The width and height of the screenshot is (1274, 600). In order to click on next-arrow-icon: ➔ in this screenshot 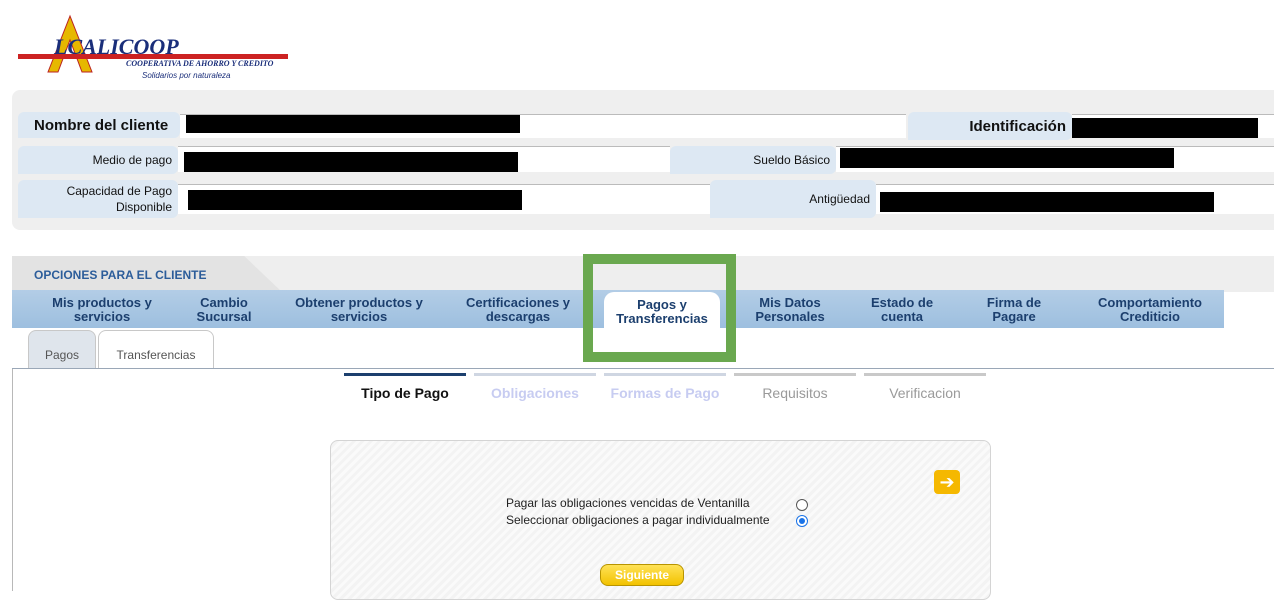, I will do `click(947, 482)`.